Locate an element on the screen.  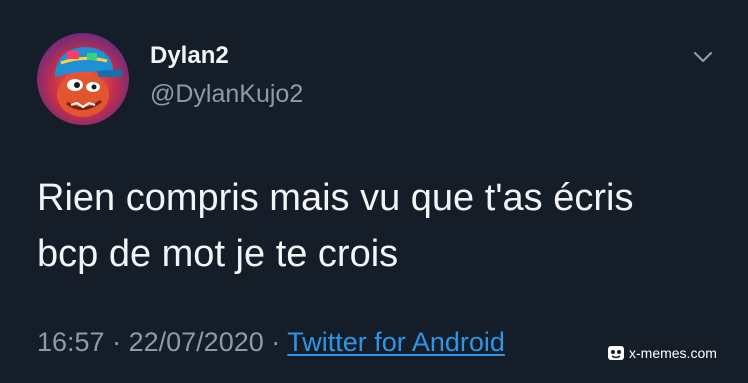
avatar-image is located at coordinates (89, 82).